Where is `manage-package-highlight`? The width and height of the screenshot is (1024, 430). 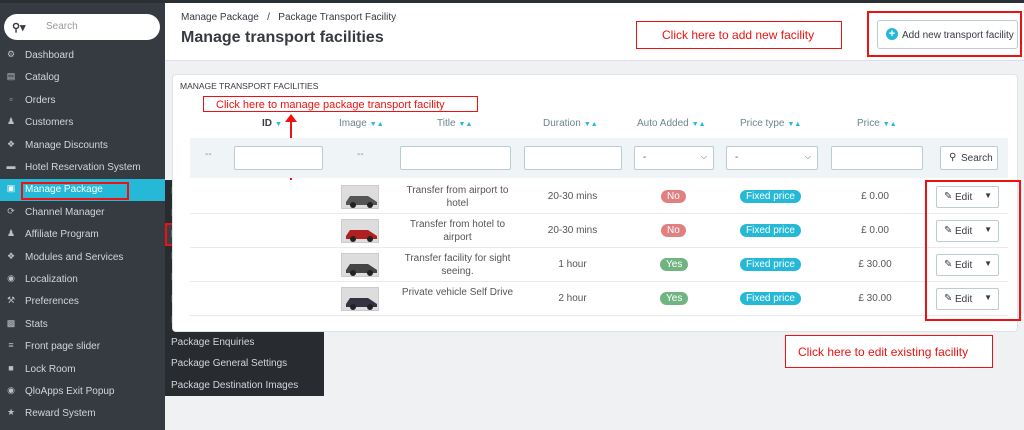 manage-package-highlight is located at coordinates (75, 191).